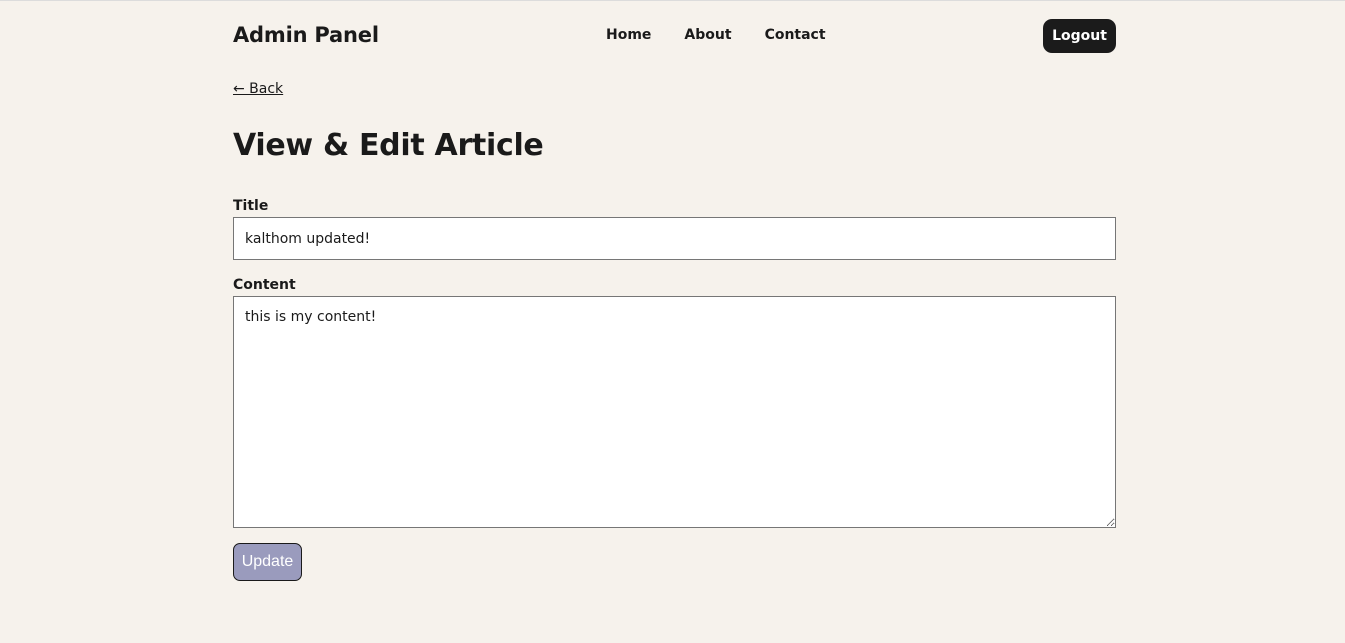  Describe the element at coordinates (264, 285) in the screenshot. I see `content-label: Content` at that location.